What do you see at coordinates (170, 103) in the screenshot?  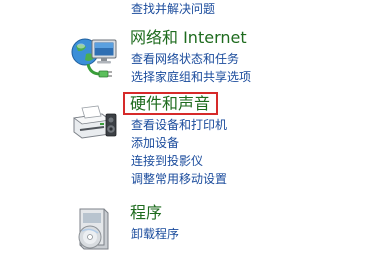 I see `annotation-highlight-box` at bounding box center [170, 103].